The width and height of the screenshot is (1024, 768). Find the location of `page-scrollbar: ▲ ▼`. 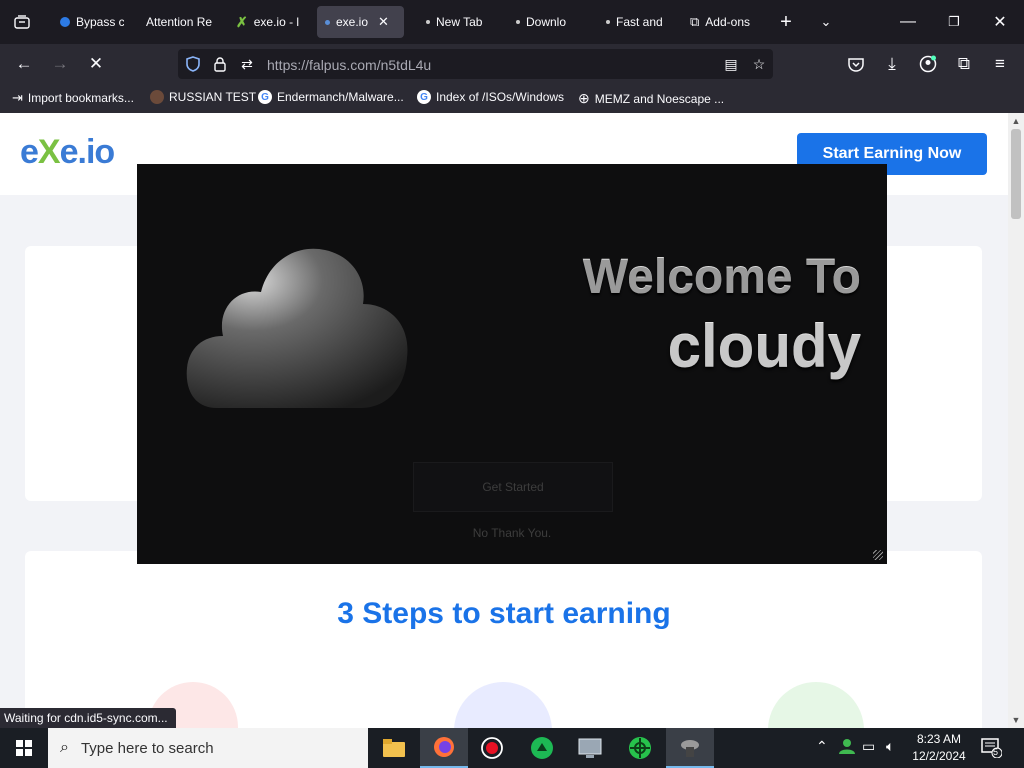

page-scrollbar: ▲ ▼ is located at coordinates (1016, 420).